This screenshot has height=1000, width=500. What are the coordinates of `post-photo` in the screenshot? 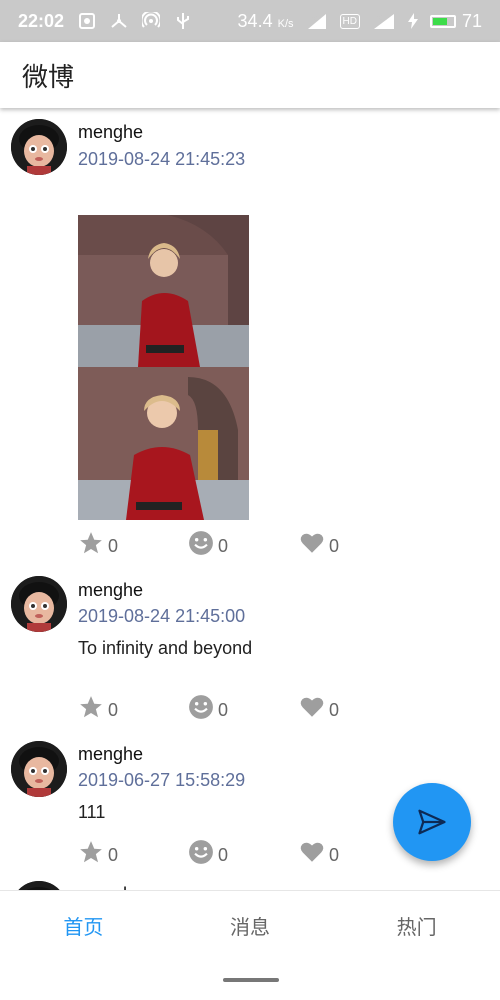 It's located at (163, 367).